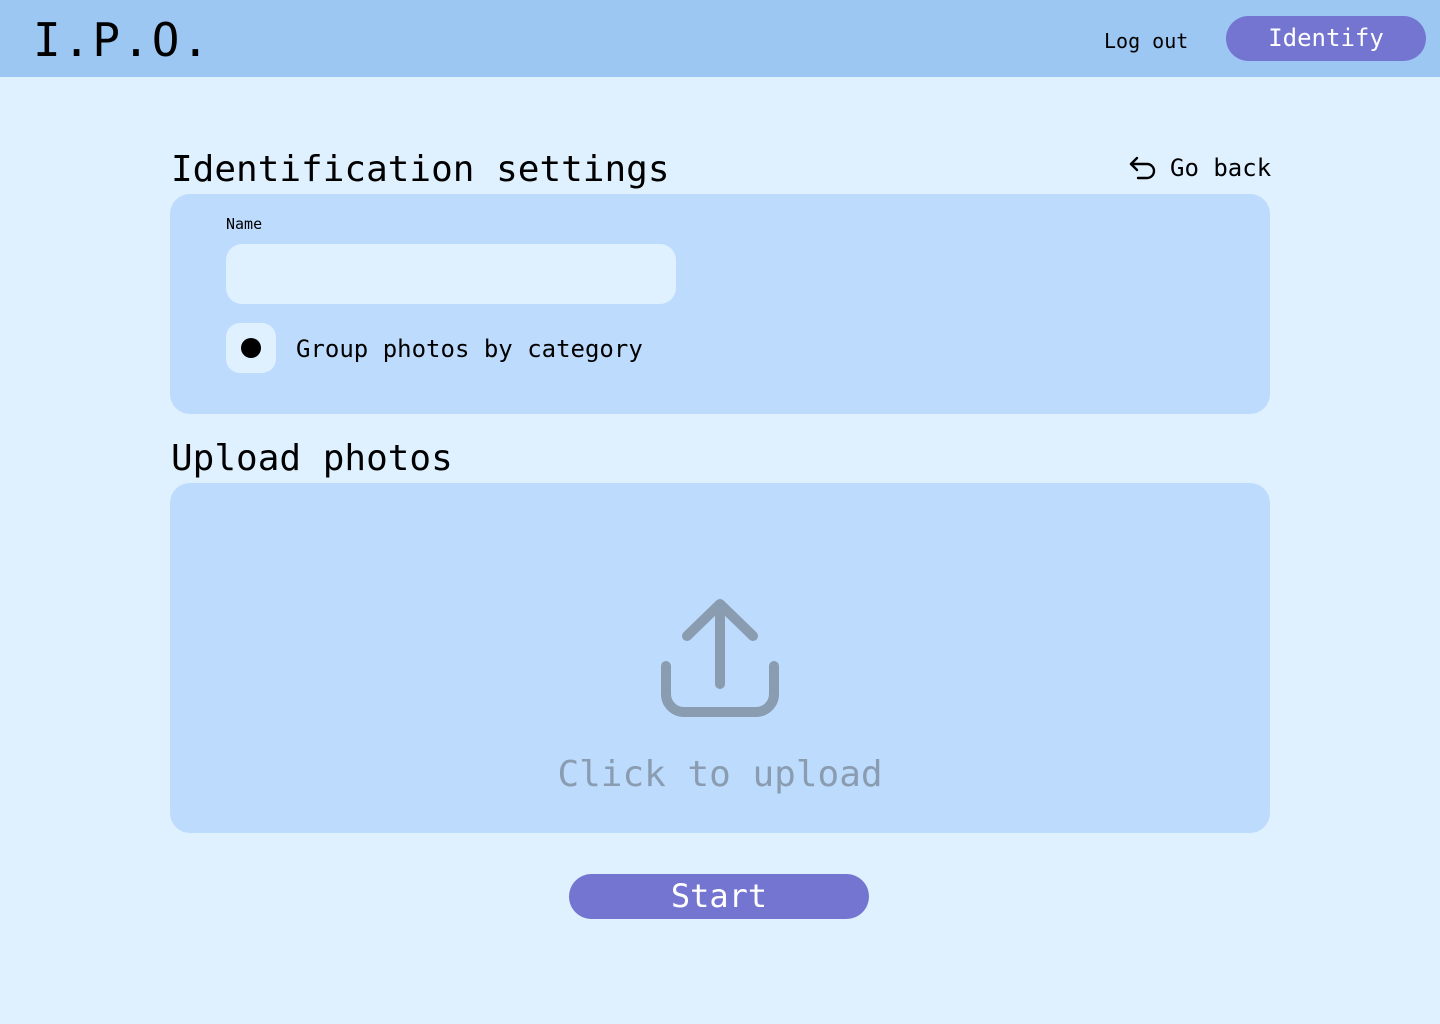 Image resolution: width=1440 pixels, height=1024 pixels. Describe the element at coordinates (720, 661) in the screenshot. I see `upload-icon` at that location.